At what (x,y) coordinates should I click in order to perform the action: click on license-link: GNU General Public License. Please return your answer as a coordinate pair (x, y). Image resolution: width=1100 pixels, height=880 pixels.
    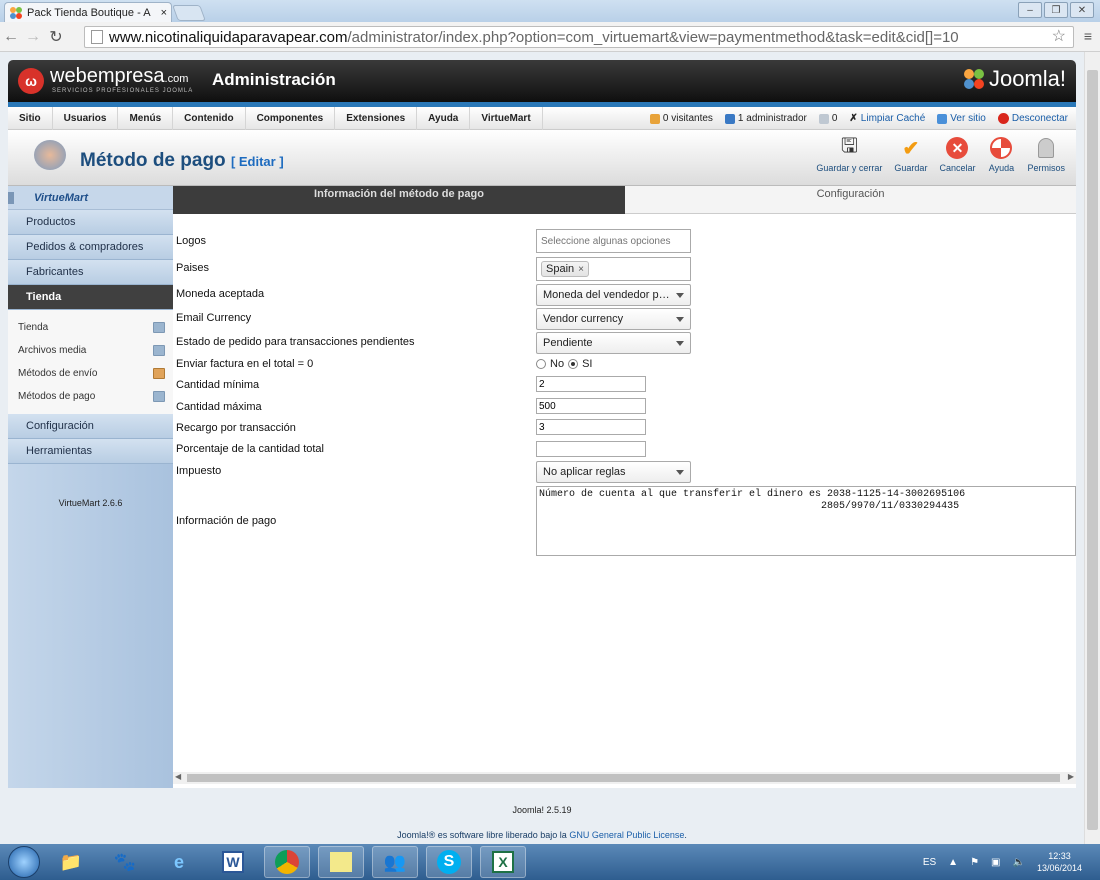
    Looking at the image, I should click on (626, 835).